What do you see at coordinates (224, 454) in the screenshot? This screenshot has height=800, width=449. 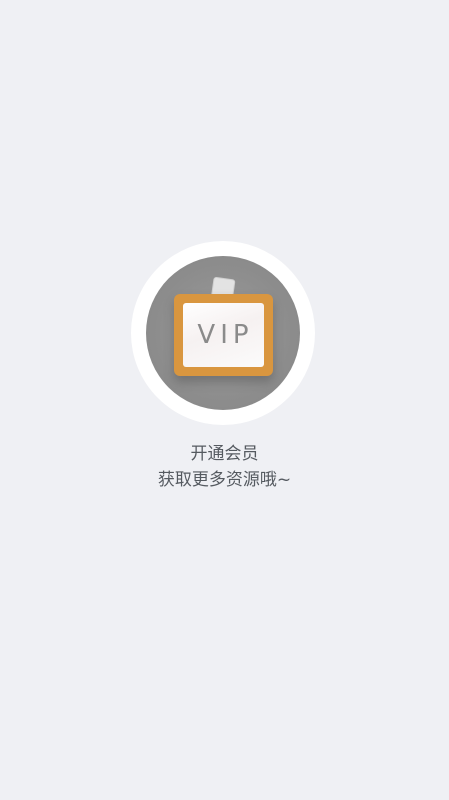 I see `vip-prompt-title: 开通会员` at bounding box center [224, 454].